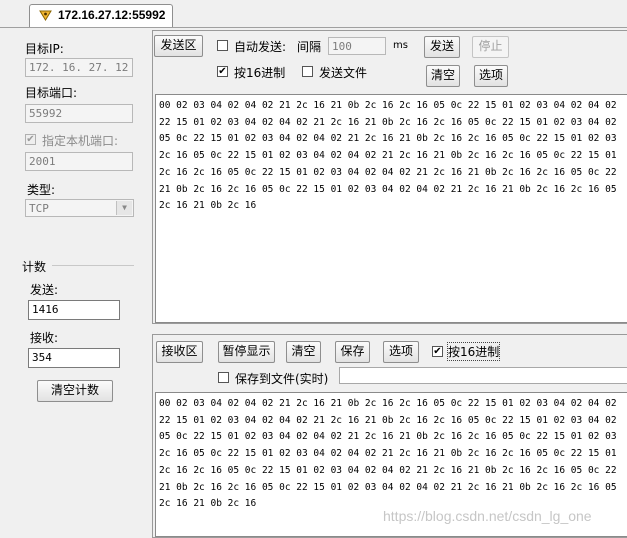 The width and height of the screenshot is (627, 538). I want to click on save-path-input, so click(483, 375).